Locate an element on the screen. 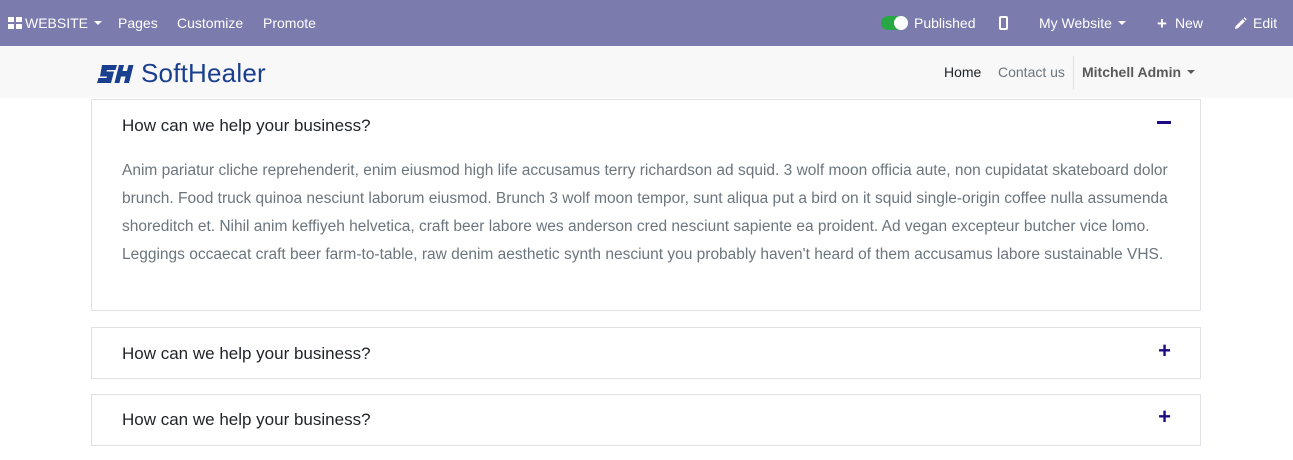 The image size is (1293, 460). edit-label: Edit is located at coordinates (1265, 23).